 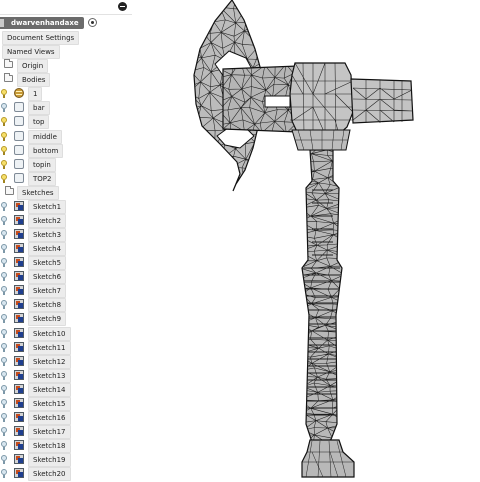 I want to click on browser-row-sketch2: Sketch2, so click(x=66, y=220).